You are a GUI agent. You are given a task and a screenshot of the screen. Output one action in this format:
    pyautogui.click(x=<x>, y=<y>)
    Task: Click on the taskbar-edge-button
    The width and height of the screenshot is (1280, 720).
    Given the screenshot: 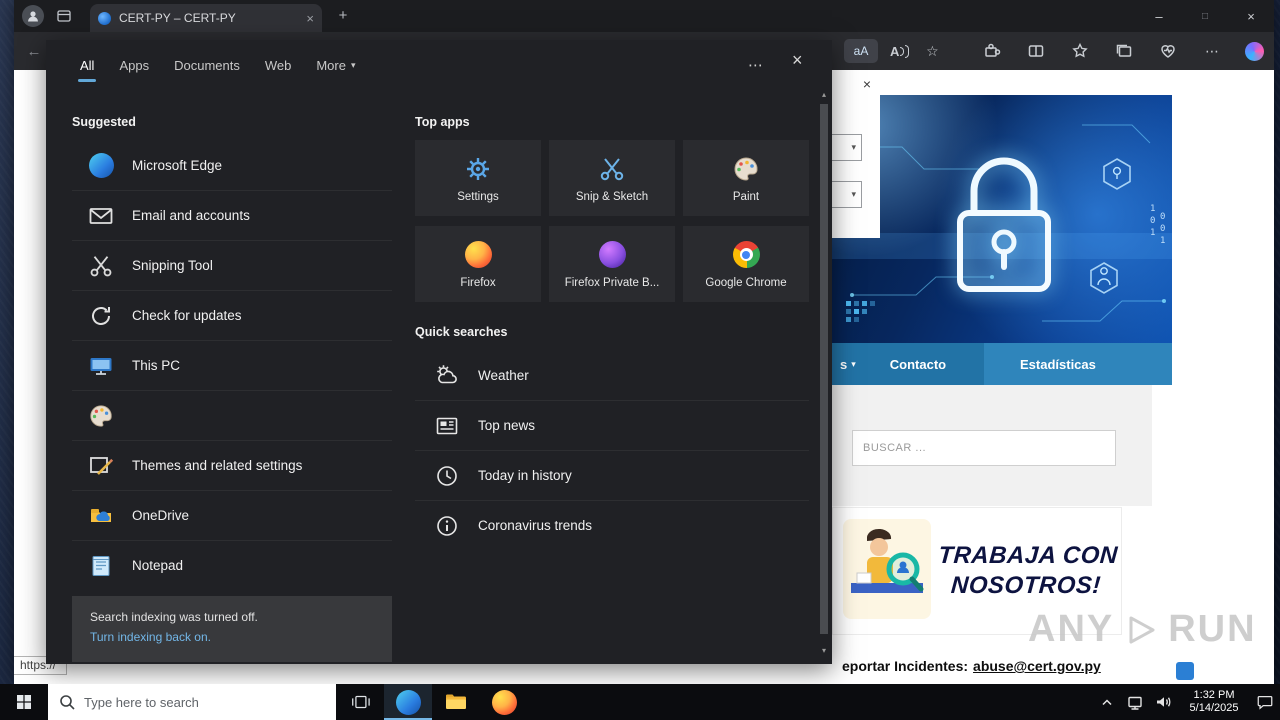 What is the action you would take?
    pyautogui.click(x=408, y=702)
    